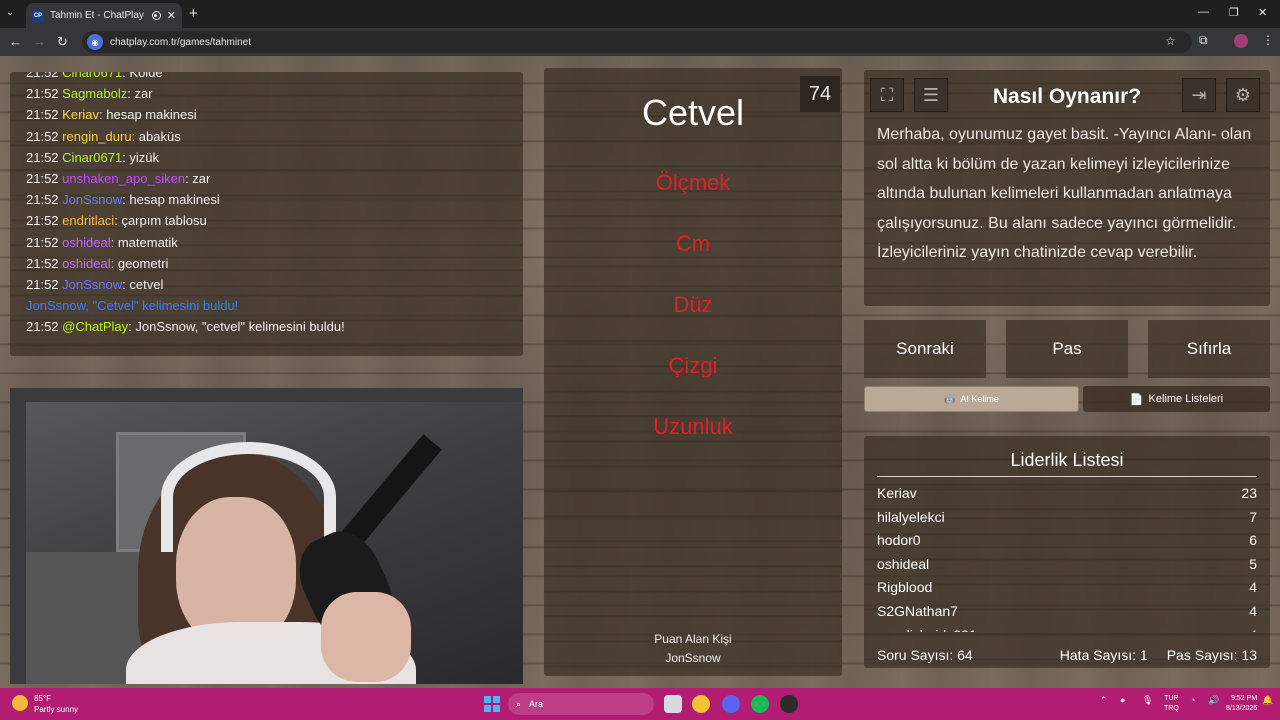  I want to click on reload-icon: ↻, so click(62, 42).